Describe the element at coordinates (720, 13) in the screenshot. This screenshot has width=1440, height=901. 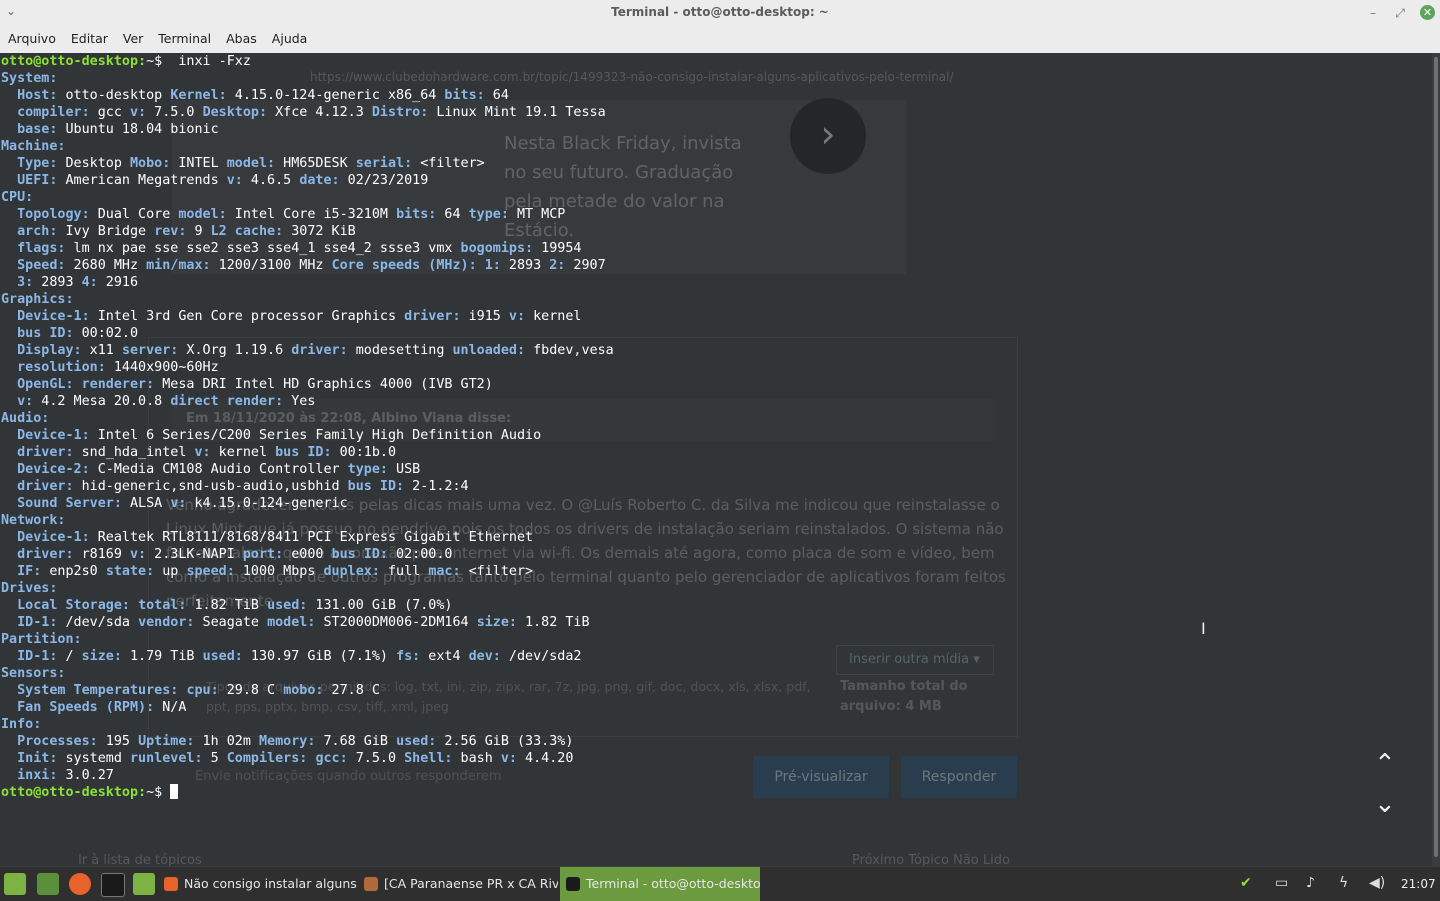
I see `window-titlebar: ⌄ Terminal - otto@otto-desktop: ~ – ⤢ ✕` at that location.